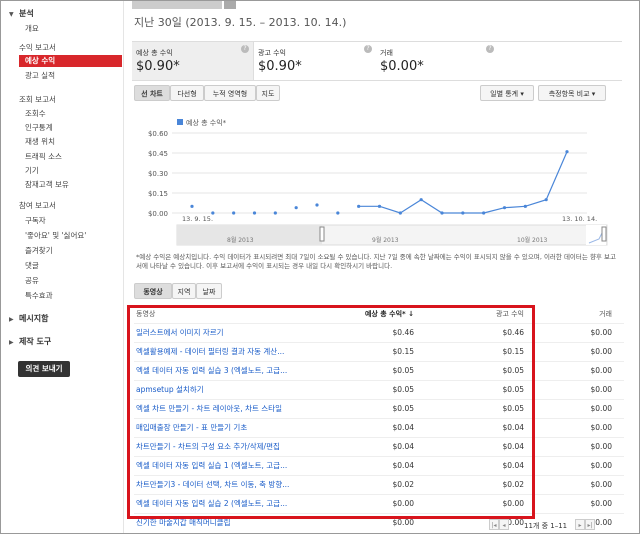  Describe the element at coordinates (153, 291) in the screenshot. I see `tab-video: 동영상` at that location.